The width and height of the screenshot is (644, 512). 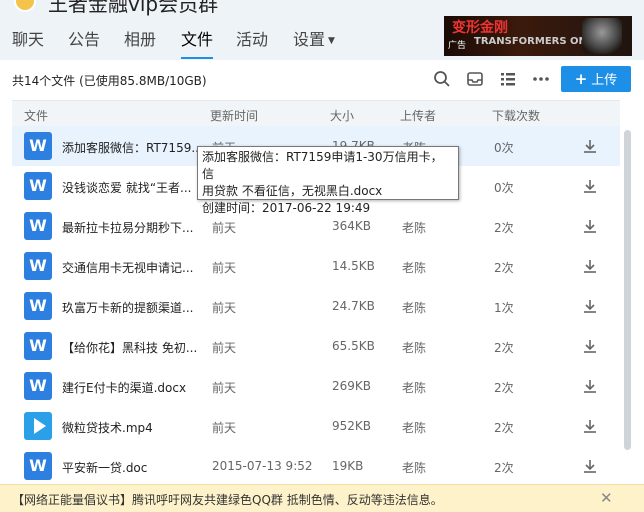 I want to click on scrollbar-thumb, so click(x=627, y=290).